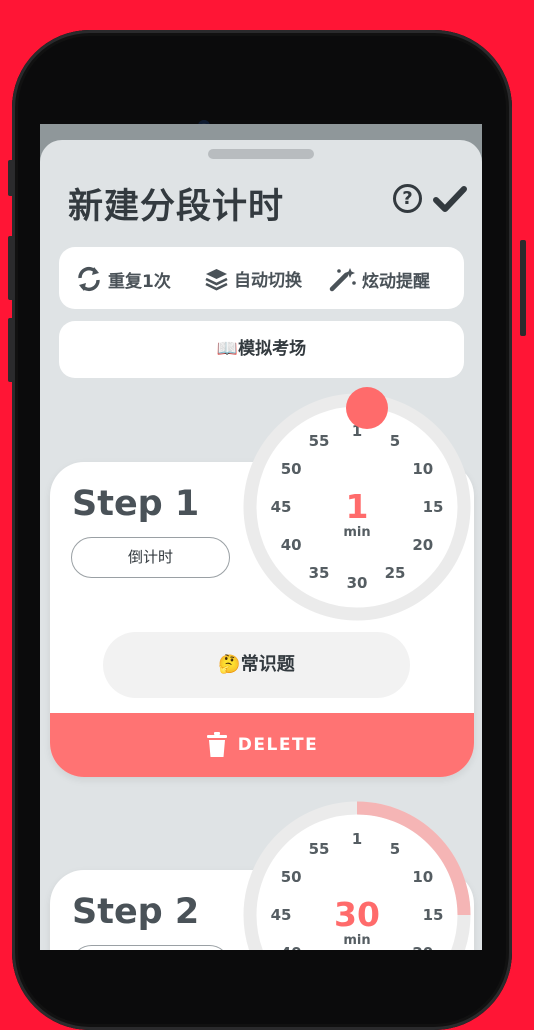 This screenshot has height=1030, width=534. Describe the element at coordinates (139, 281) in the screenshot. I see `repeat-label: 重复1次` at that location.